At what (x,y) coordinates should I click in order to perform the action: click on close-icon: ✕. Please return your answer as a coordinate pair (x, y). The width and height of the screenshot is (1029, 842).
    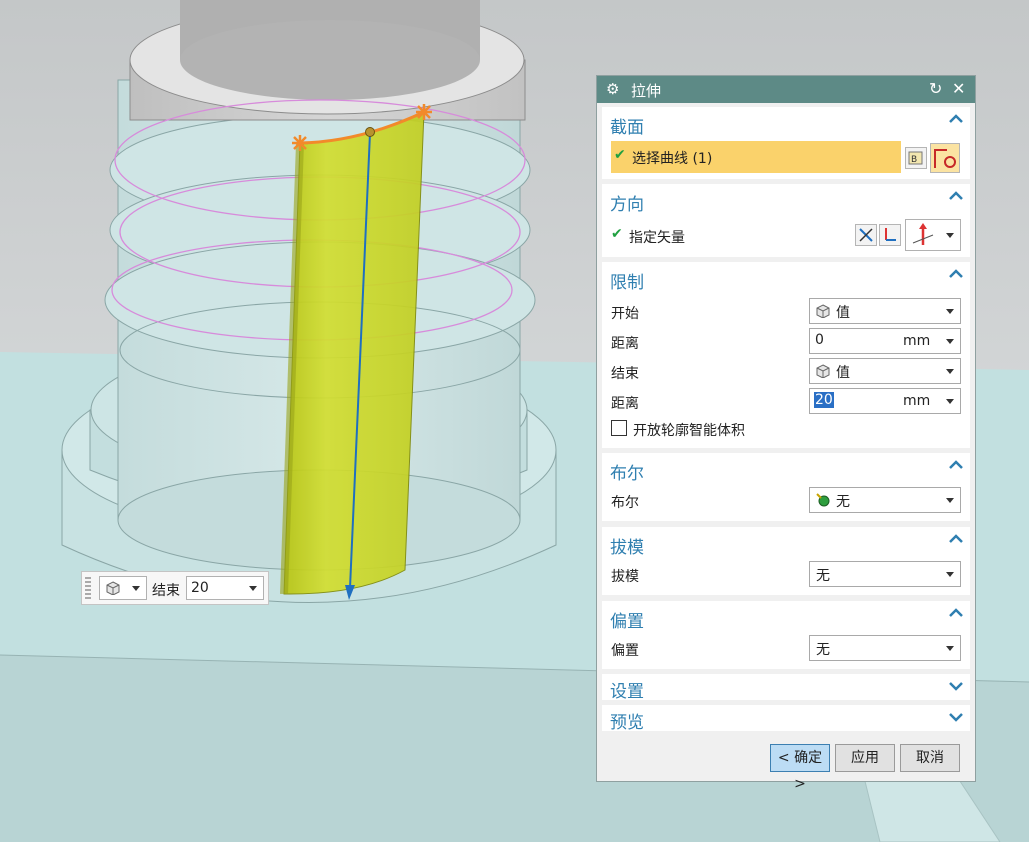
    Looking at the image, I should click on (958, 88).